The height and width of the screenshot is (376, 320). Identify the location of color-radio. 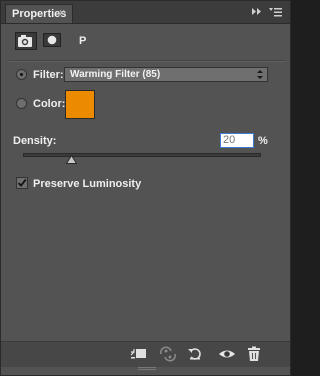
(21, 103).